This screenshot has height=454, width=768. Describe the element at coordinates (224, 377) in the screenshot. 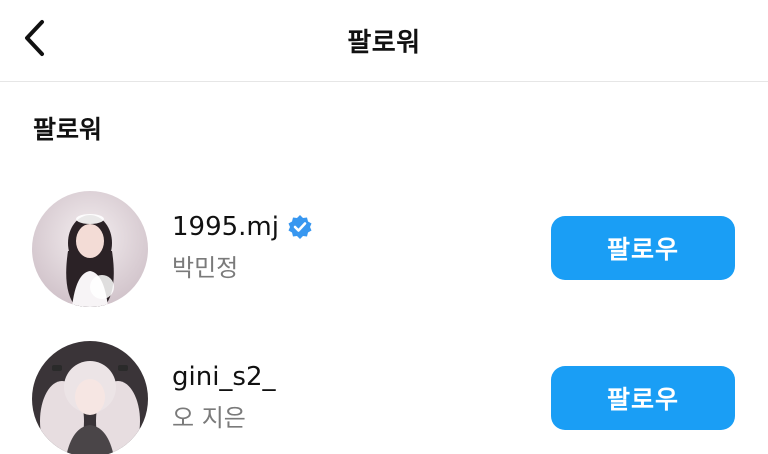

I see `username: gini_s2_` at that location.